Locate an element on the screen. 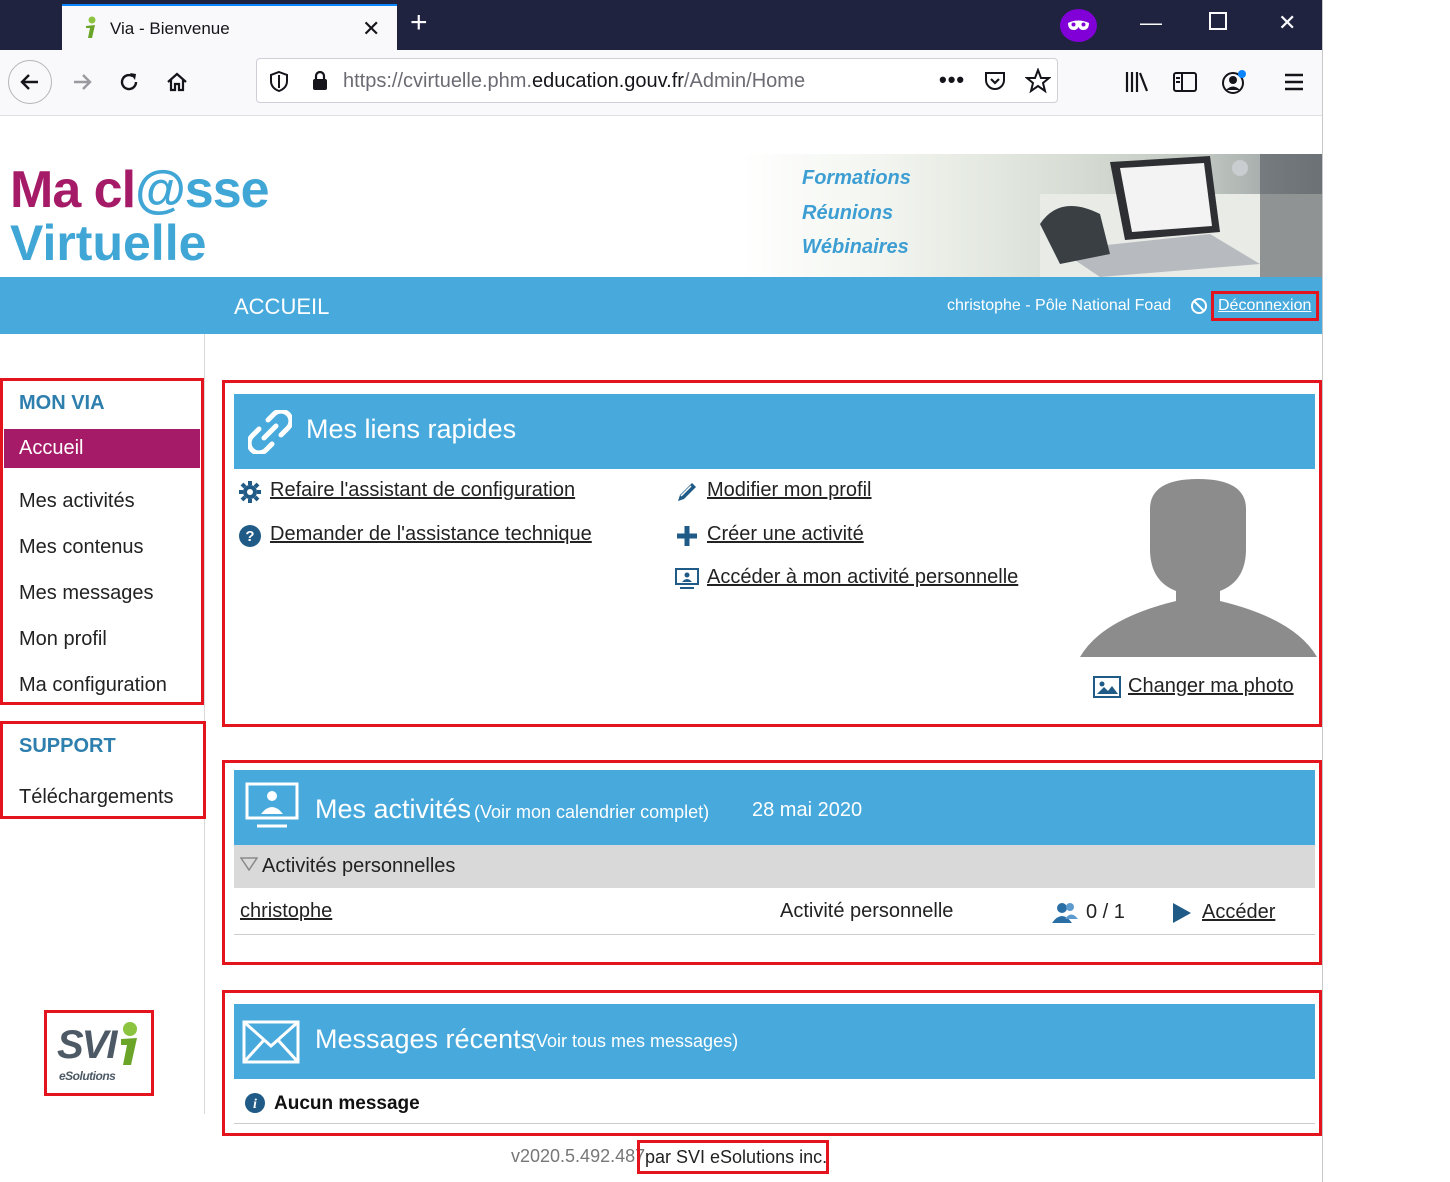  link-chain-icon is located at coordinates (270, 432).